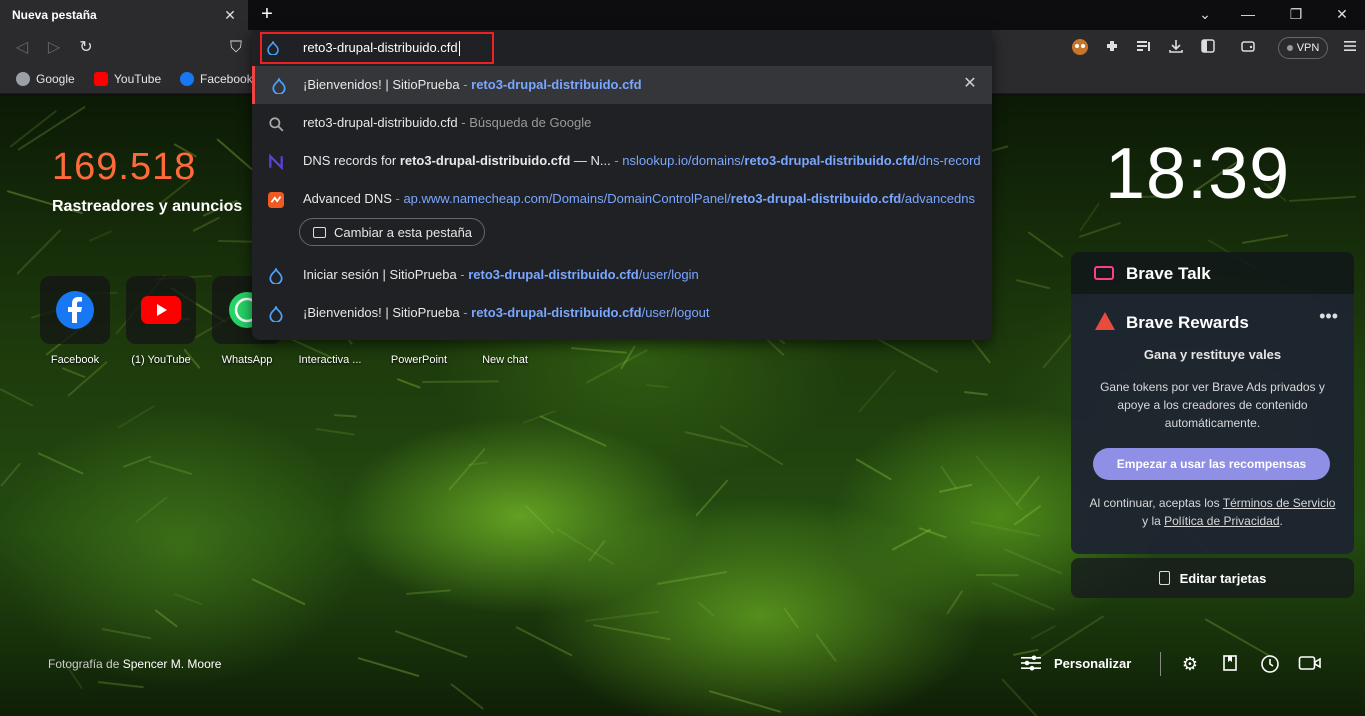 The width and height of the screenshot is (1365, 716). I want to click on tab-strip: Nueva pestaña ✕ + ⌄ — ❐ ✕, so click(682, 15).